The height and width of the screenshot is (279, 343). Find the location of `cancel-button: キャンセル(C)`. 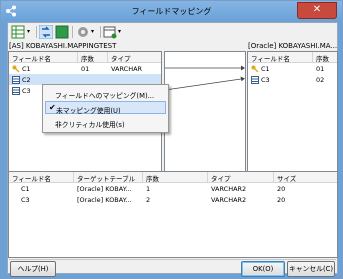

cancel-button: キャンセル(C) is located at coordinates (311, 269).